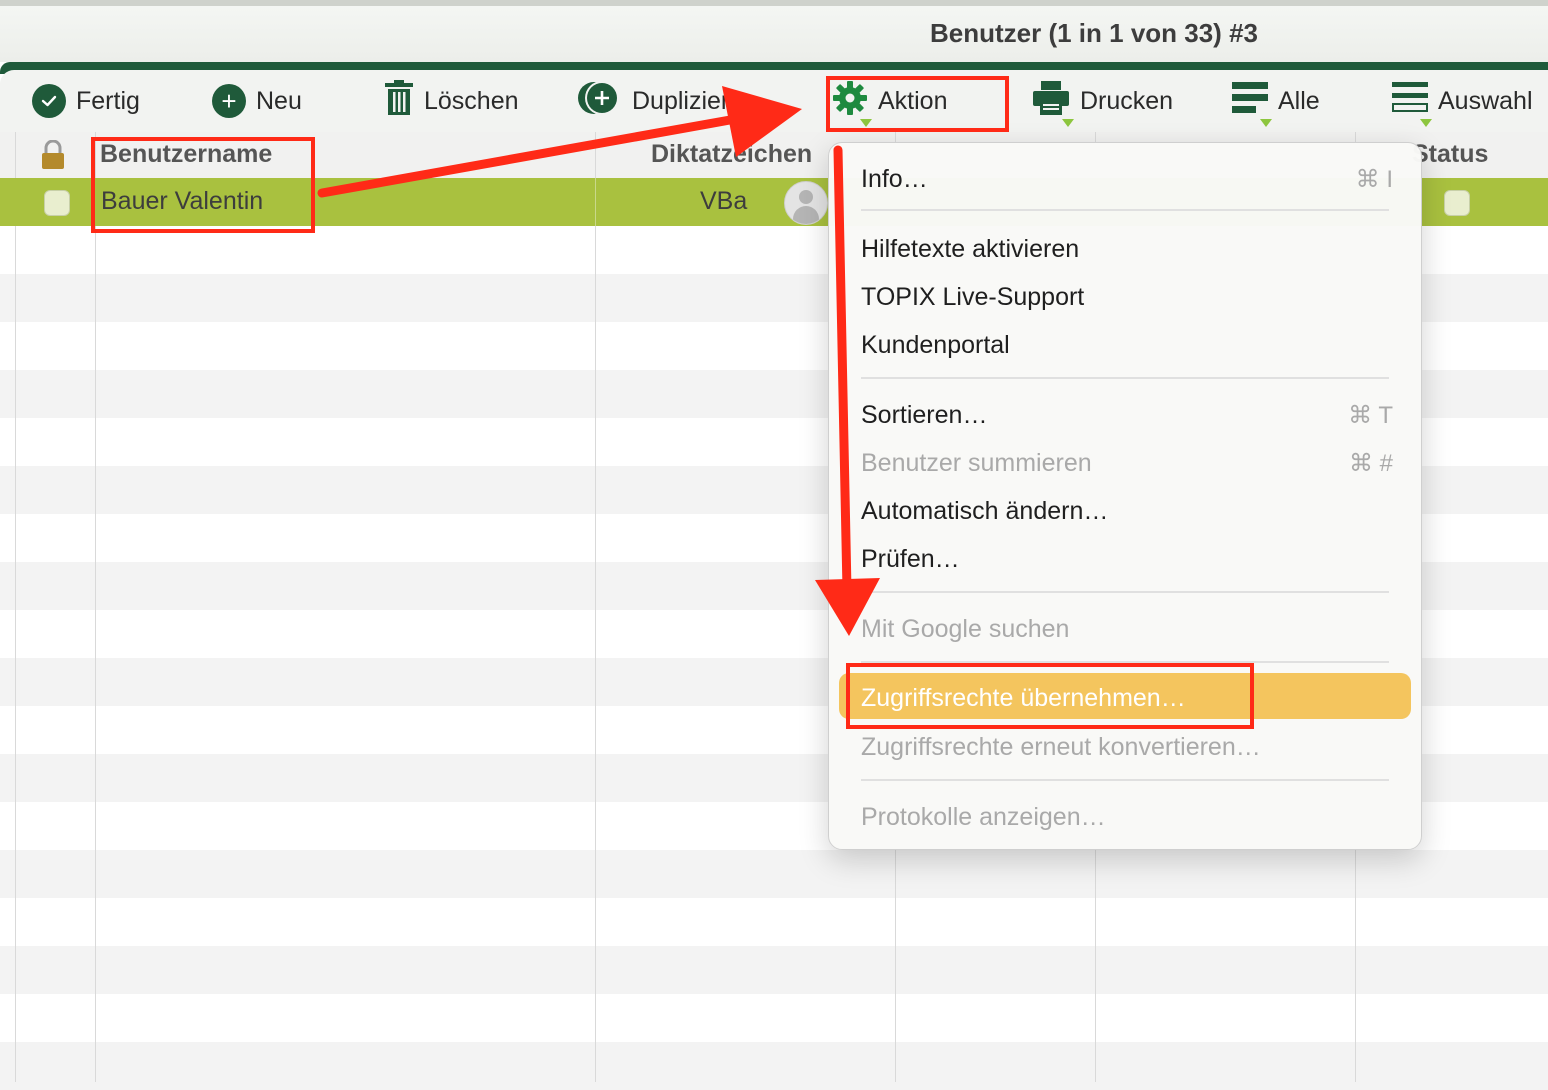  Describe the element at coordinates (229, 101) in the screenshot. I see `plus-icon: +` at that location.